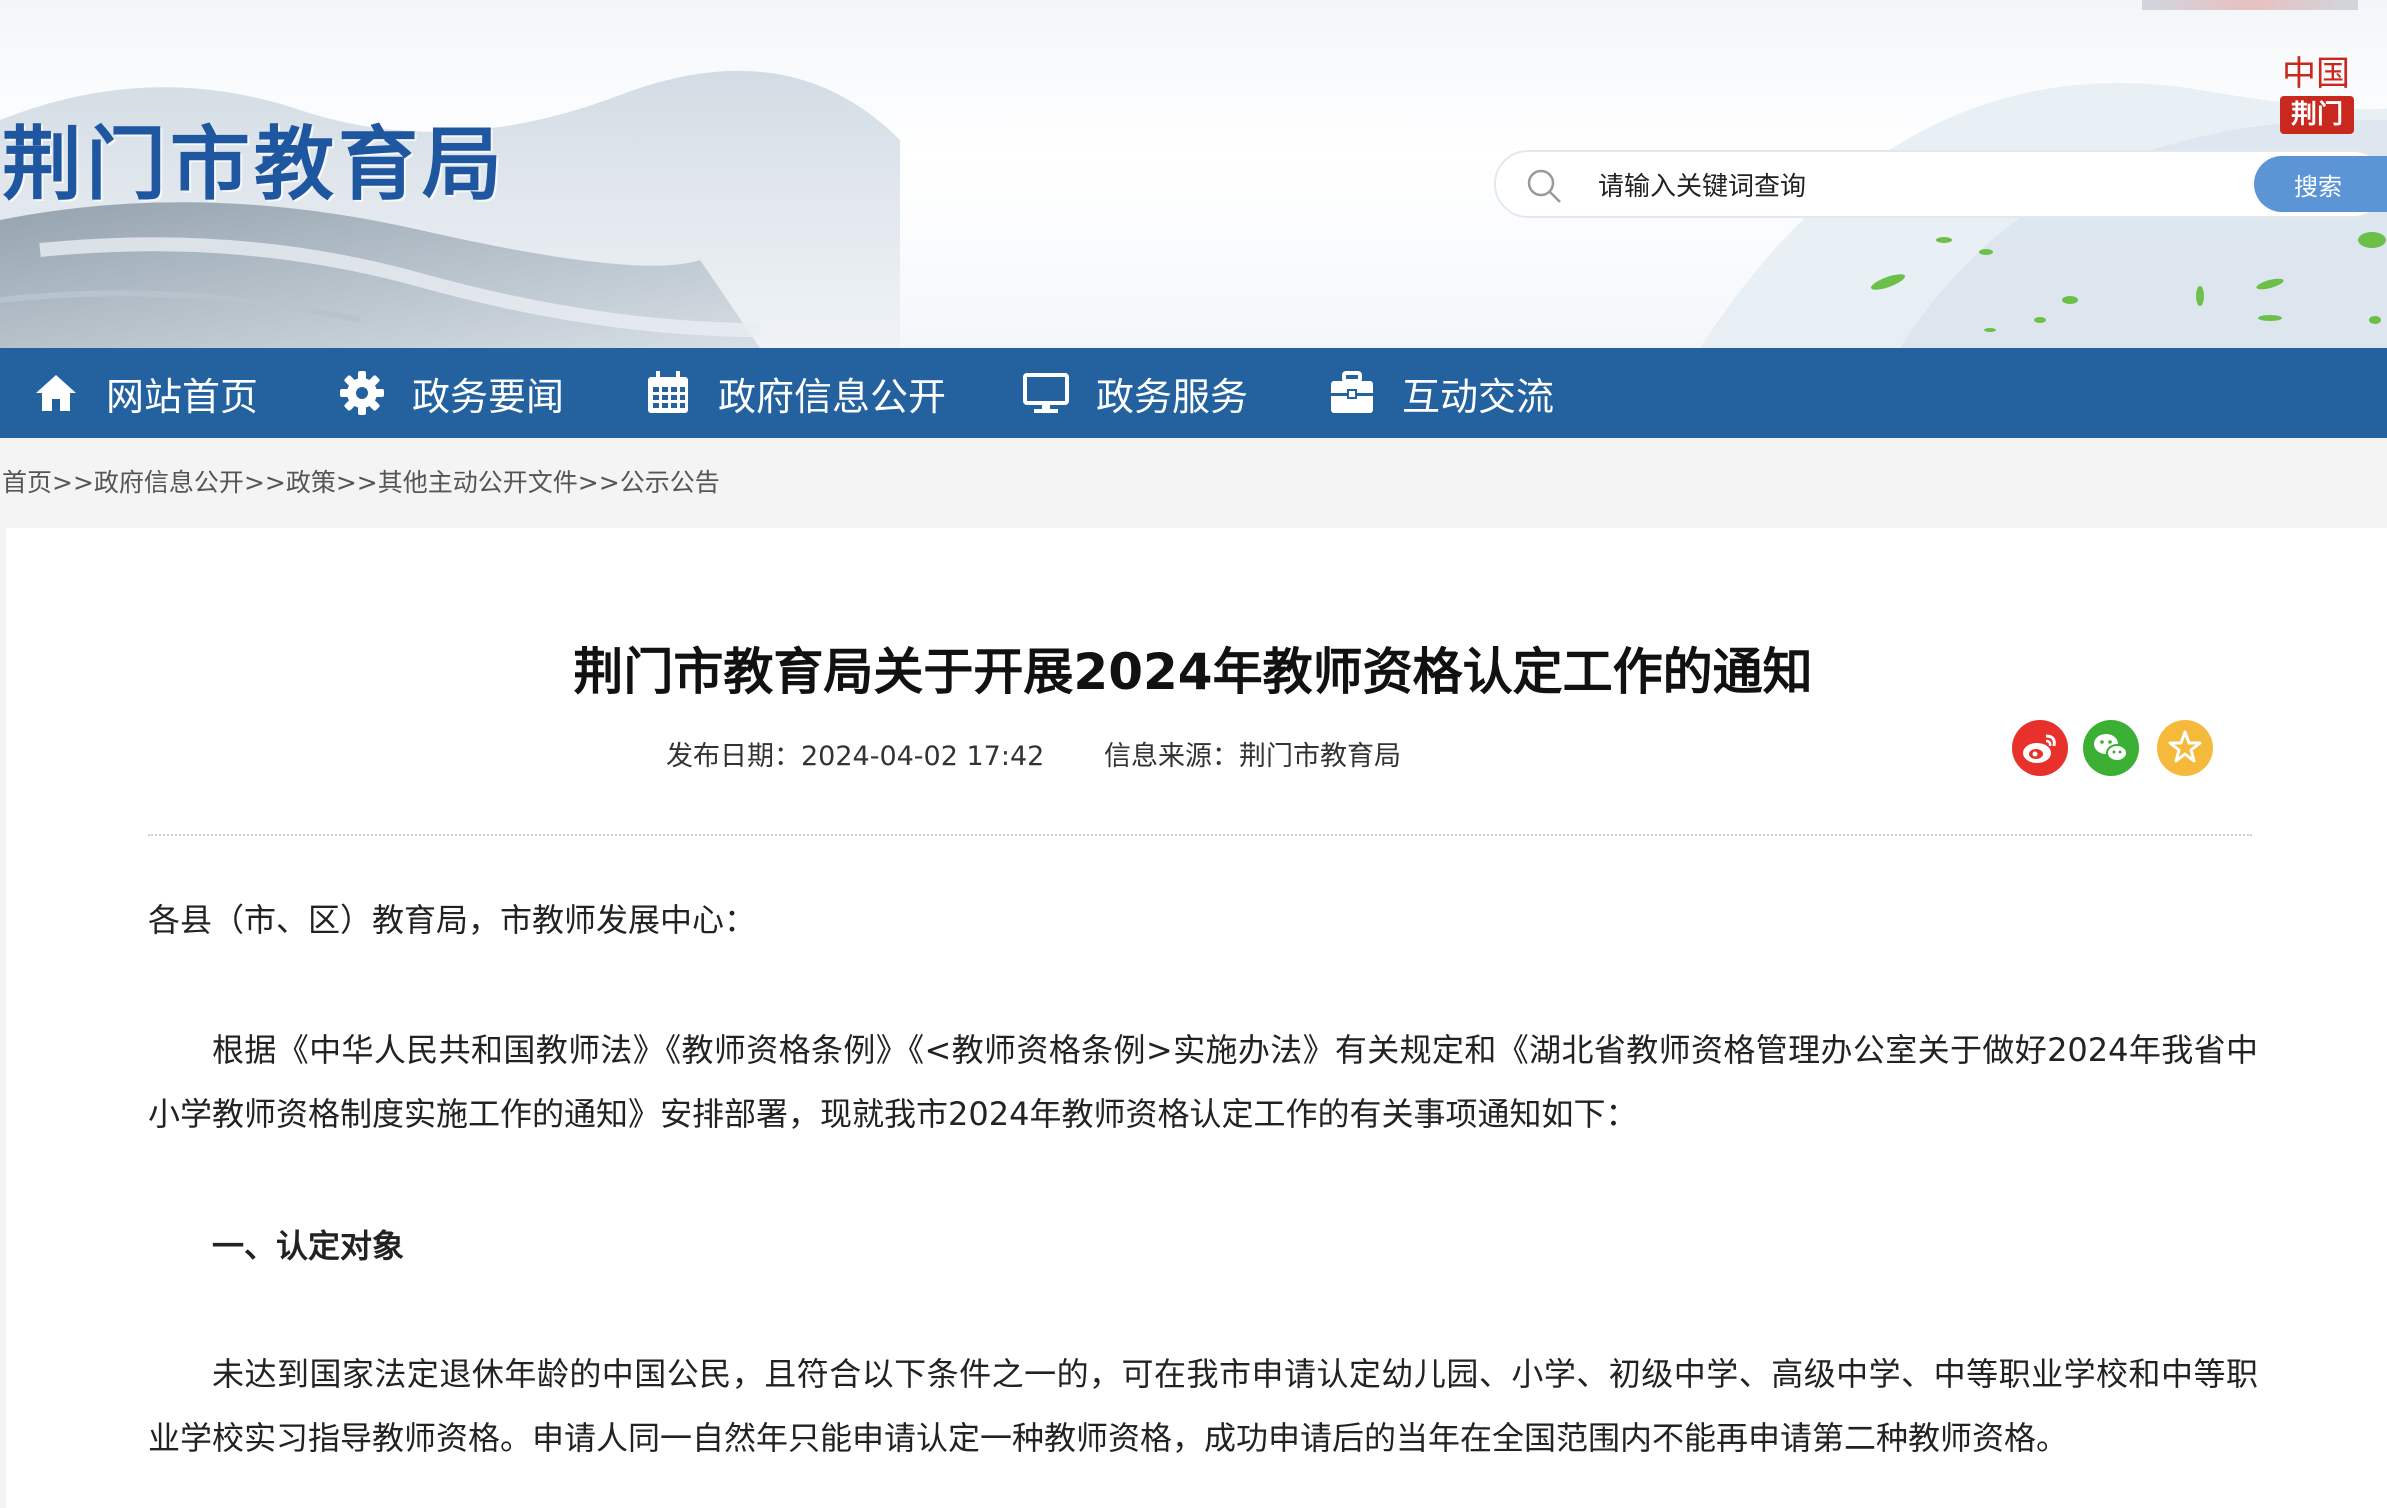 Image resolution: width=2387 pixels, height=1508 pixels. I want to click on info-source: 信息来源：荆门市教育局, so click(1252, 756).